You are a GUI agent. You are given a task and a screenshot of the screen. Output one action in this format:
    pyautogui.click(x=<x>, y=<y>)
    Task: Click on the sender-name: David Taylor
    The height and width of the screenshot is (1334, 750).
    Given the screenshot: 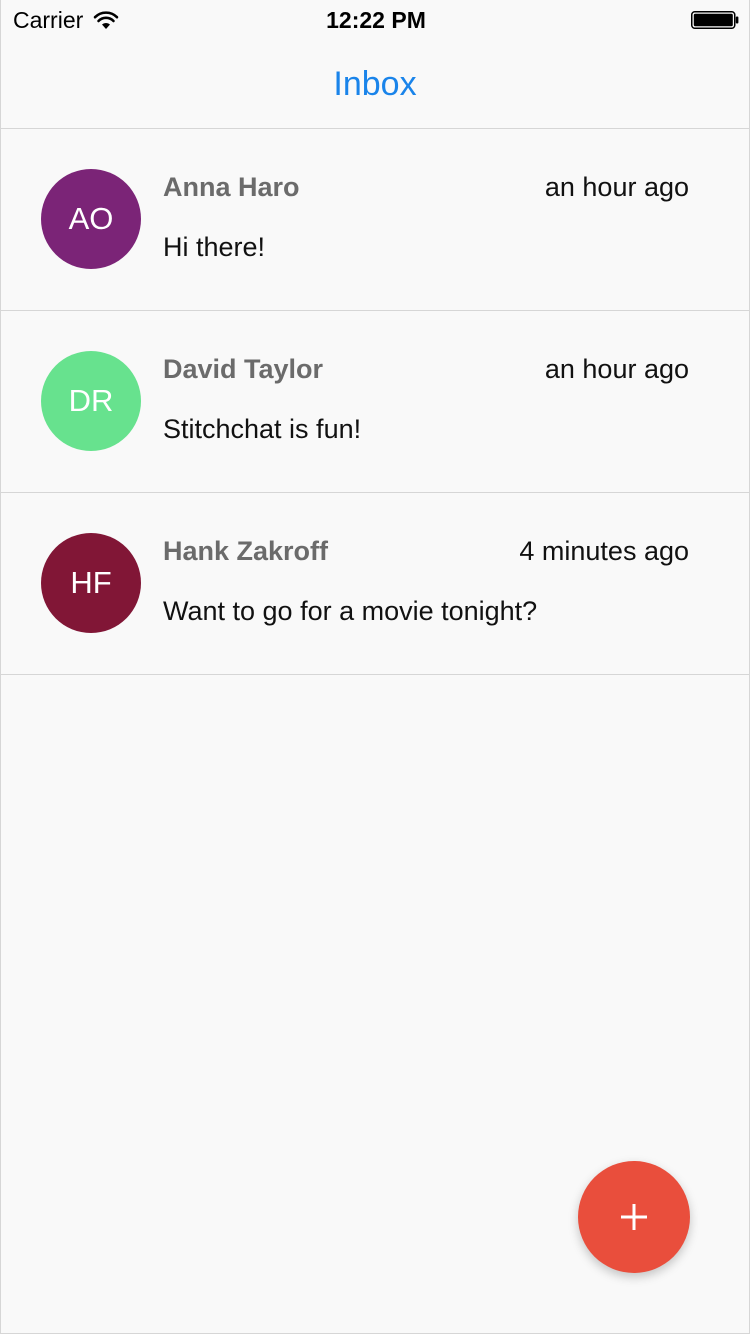 What is the action you would take?
    pyautogui.click(x=243, y=369)
    